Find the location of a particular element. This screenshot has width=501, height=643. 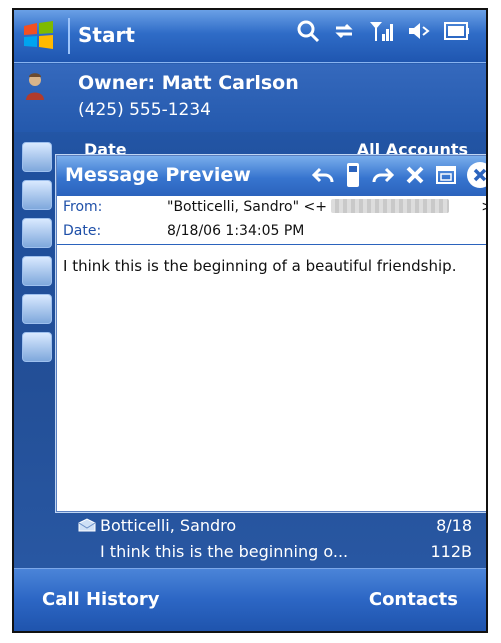

contacts-card-icon is located at coordinates (37, 233).